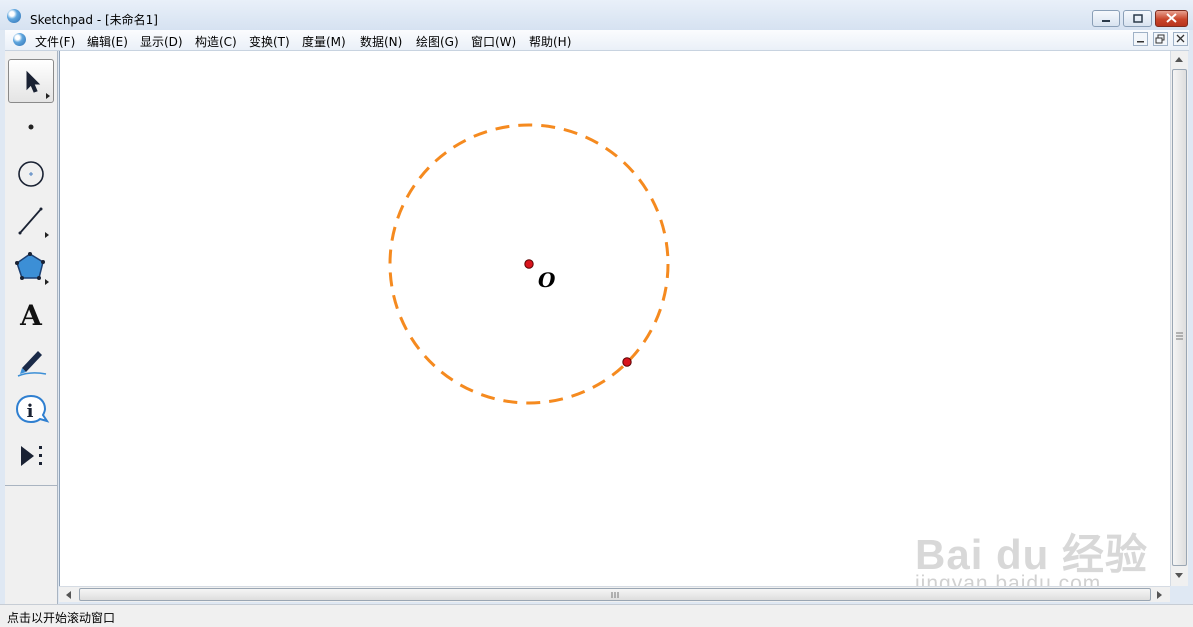 The height and width of the screenshot is (627, 1193). I want to click on toolbox-divider, so click(31, 485).